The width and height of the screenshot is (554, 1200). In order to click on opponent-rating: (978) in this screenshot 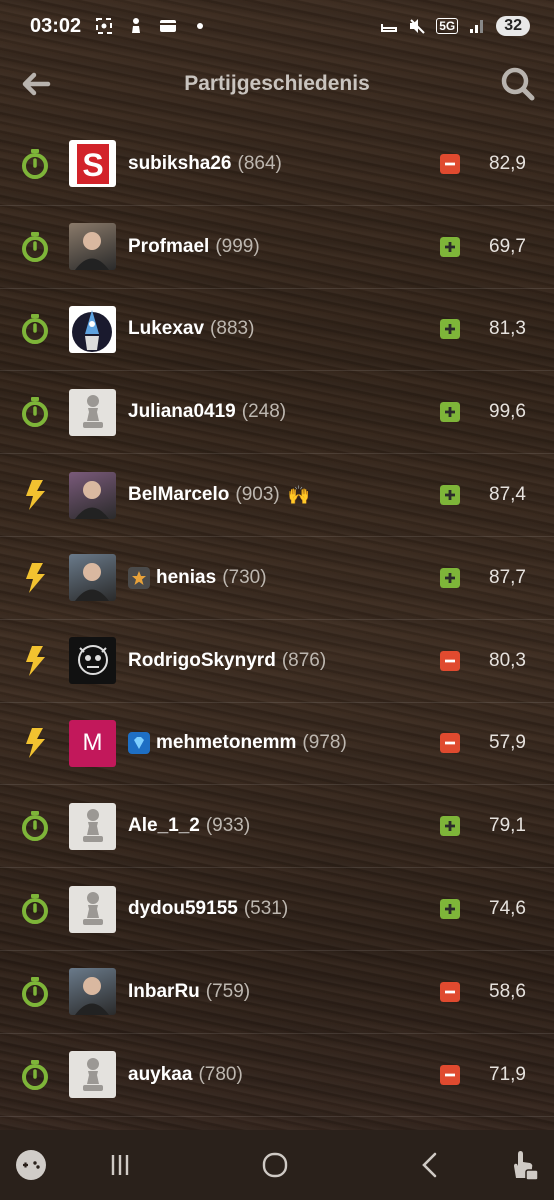, I will do `click(324, 743)`.